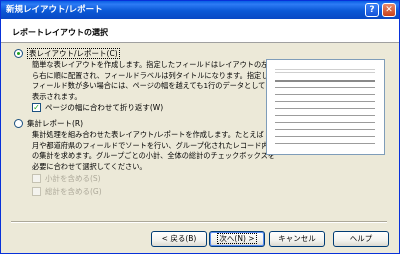  What do you see at coordinates (18, 53) in the screenshot?
I see `radio-table-layout` at bounding box center [18, 53].